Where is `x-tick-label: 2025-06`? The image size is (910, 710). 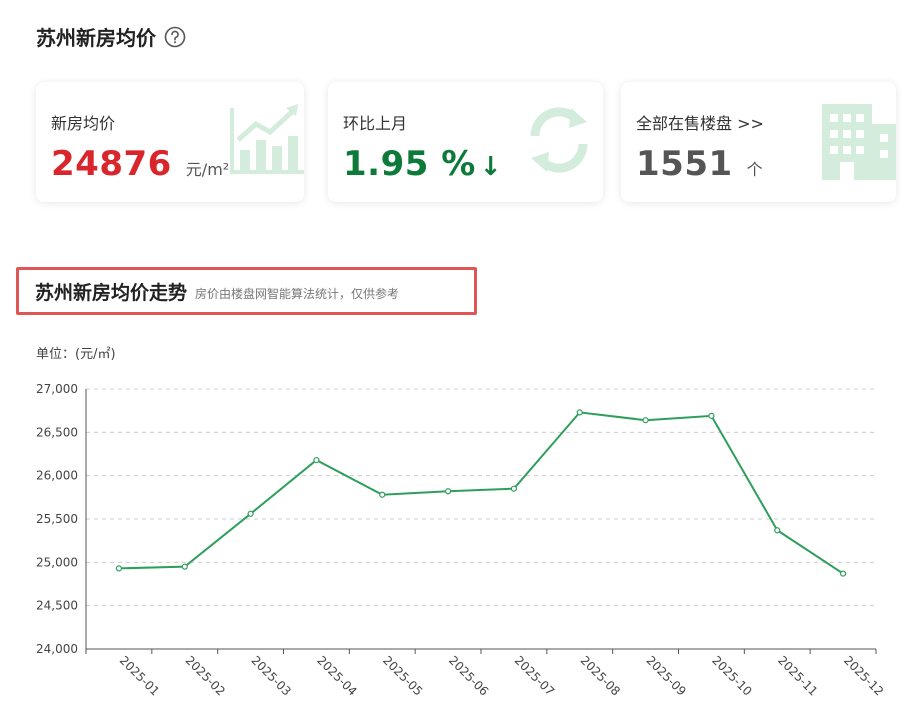
x-tick-label: 2025-06 is located at coordinates (468, 675).